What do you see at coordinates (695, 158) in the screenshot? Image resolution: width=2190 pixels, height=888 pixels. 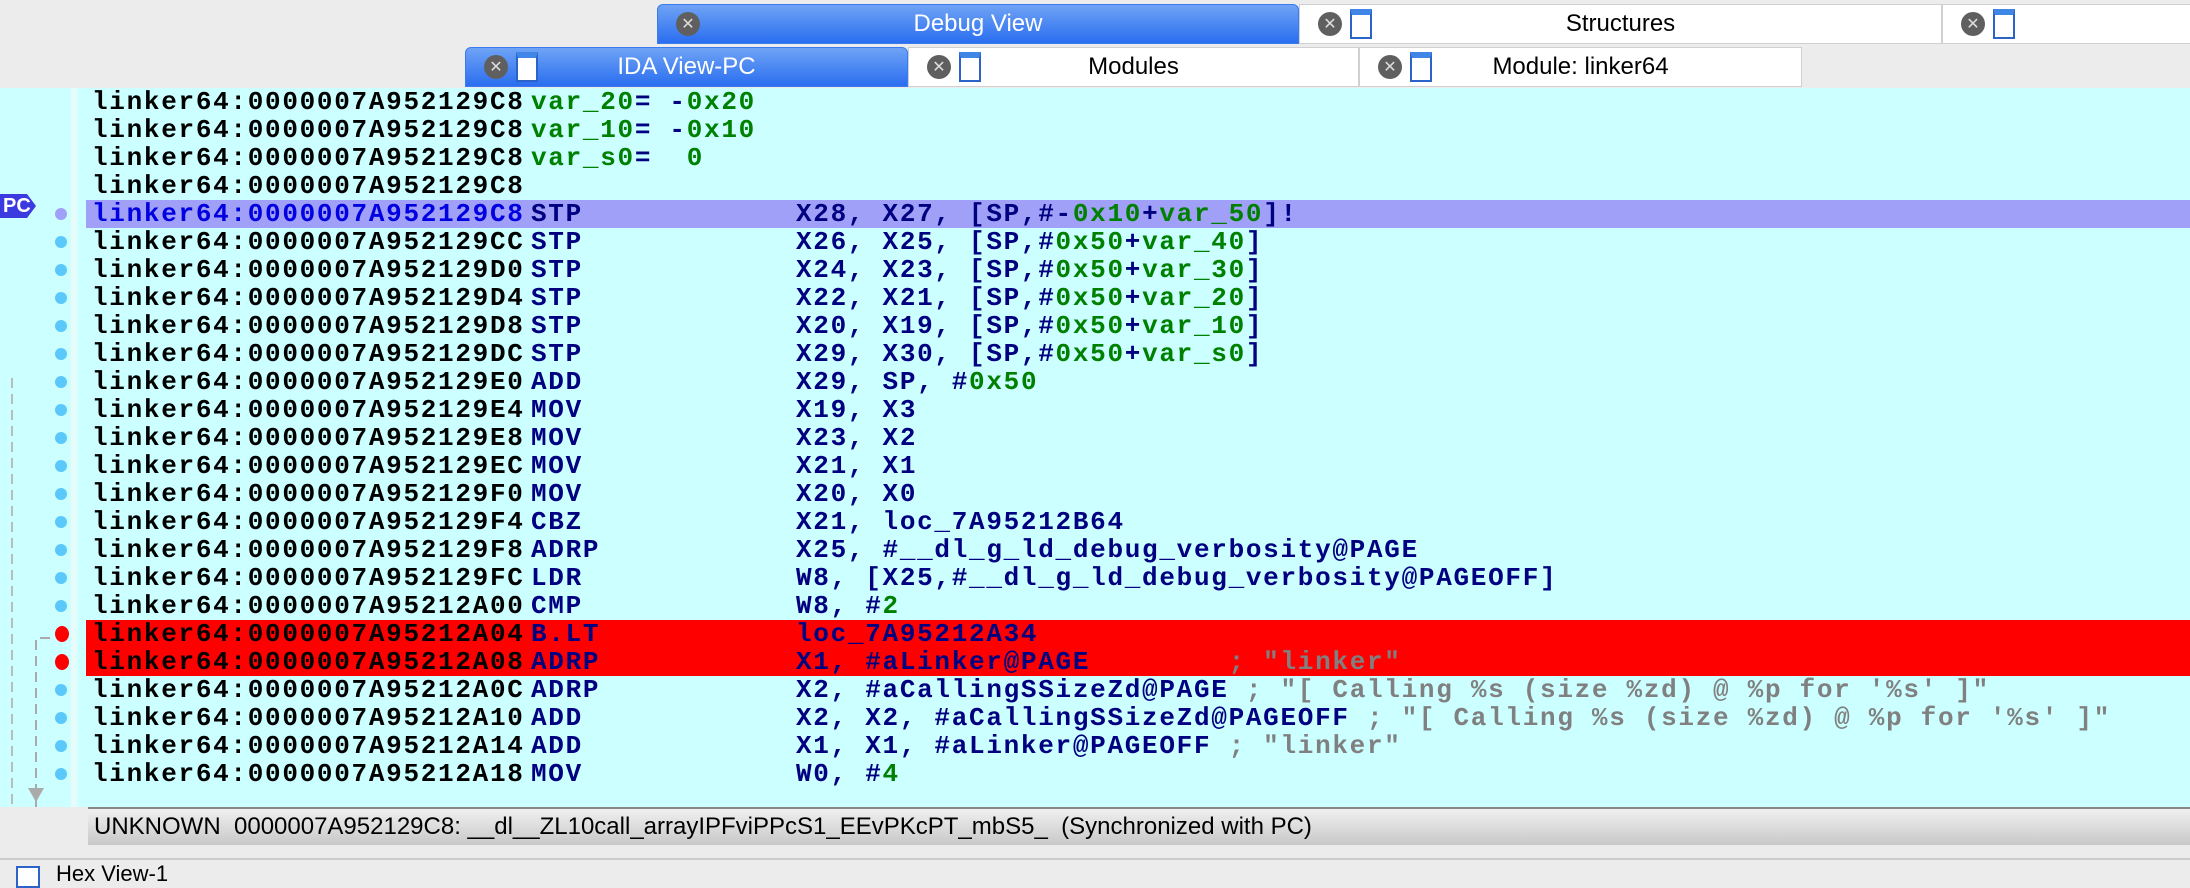 I see `operand-part: 0` at bounding box center [695, 158].